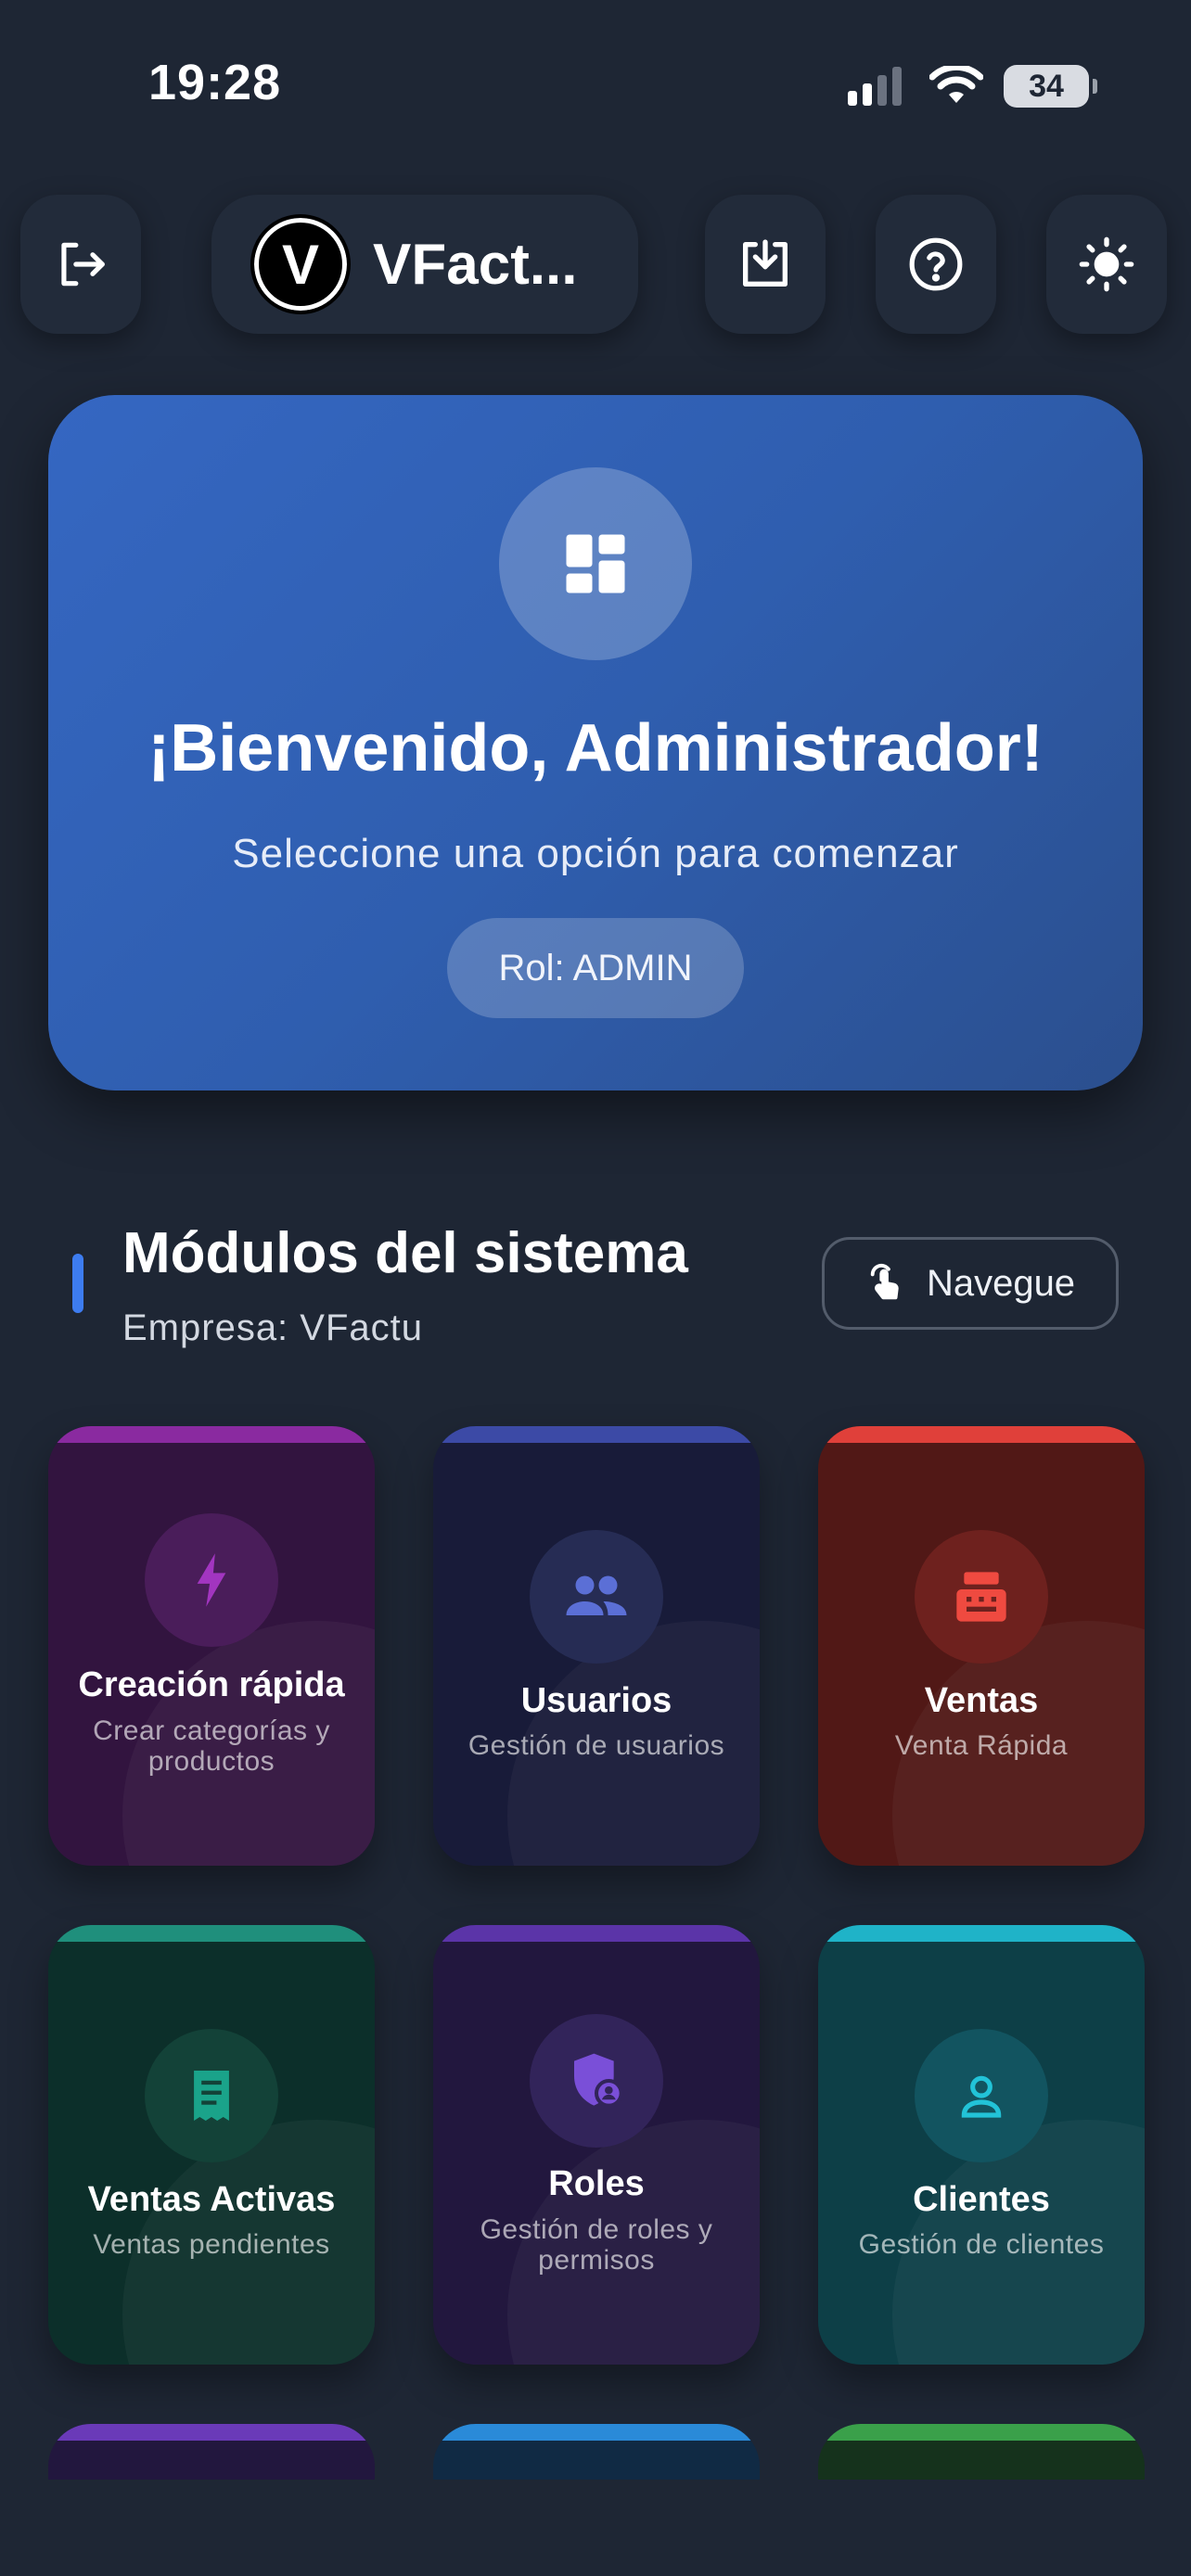 Image resolution: width=1191 pixels, height=2576 pixels. What do you see at coordinates (211, 2096) in the screenshot?
I see `receipt-icon` at bounding box center [211, 2096].